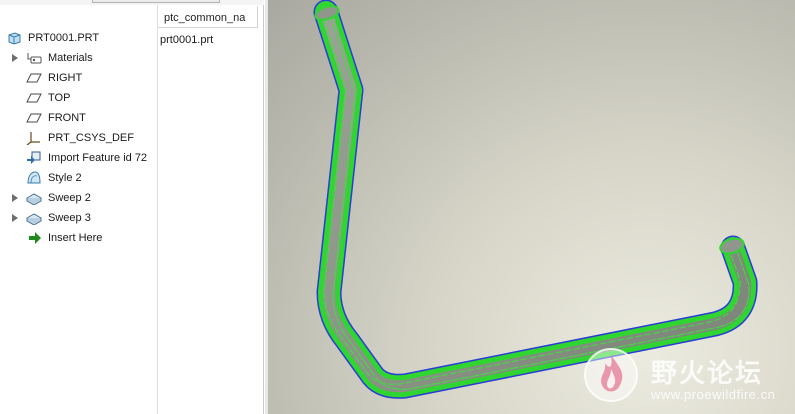 This screenshot has height=414, width=795. I want to click on tree-item-label: Insert Here, so click(75, 238).